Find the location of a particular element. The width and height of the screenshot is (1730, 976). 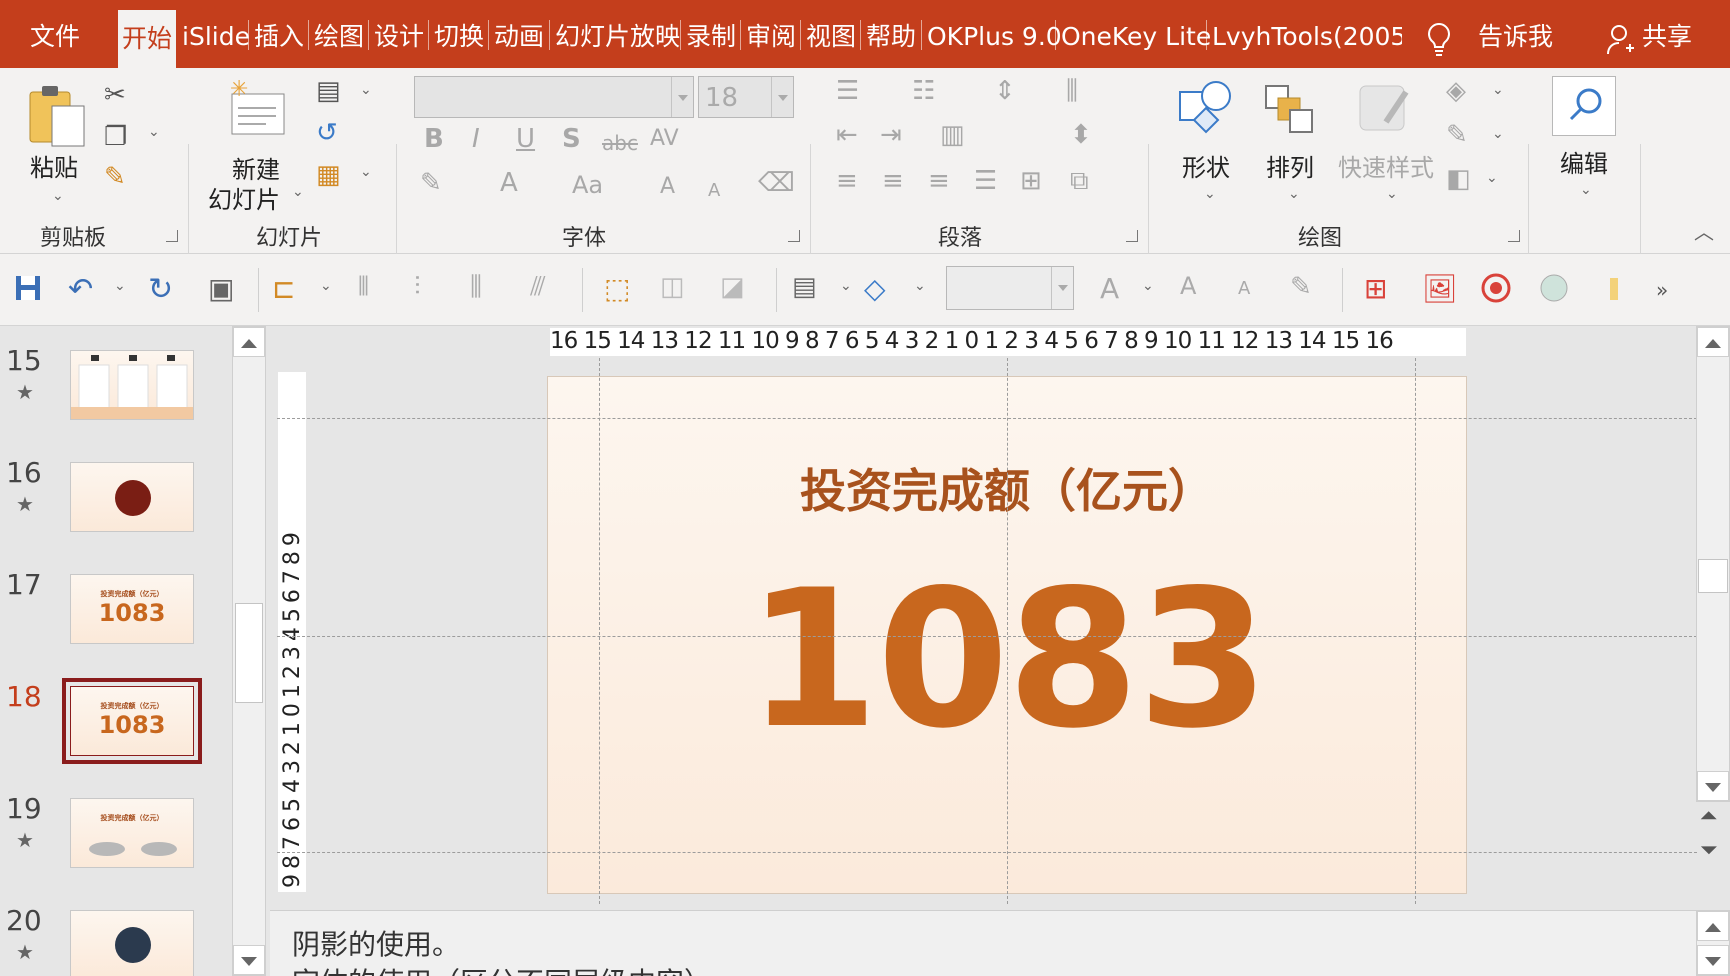

underline-icon: U is located at coordinates (525, 139).